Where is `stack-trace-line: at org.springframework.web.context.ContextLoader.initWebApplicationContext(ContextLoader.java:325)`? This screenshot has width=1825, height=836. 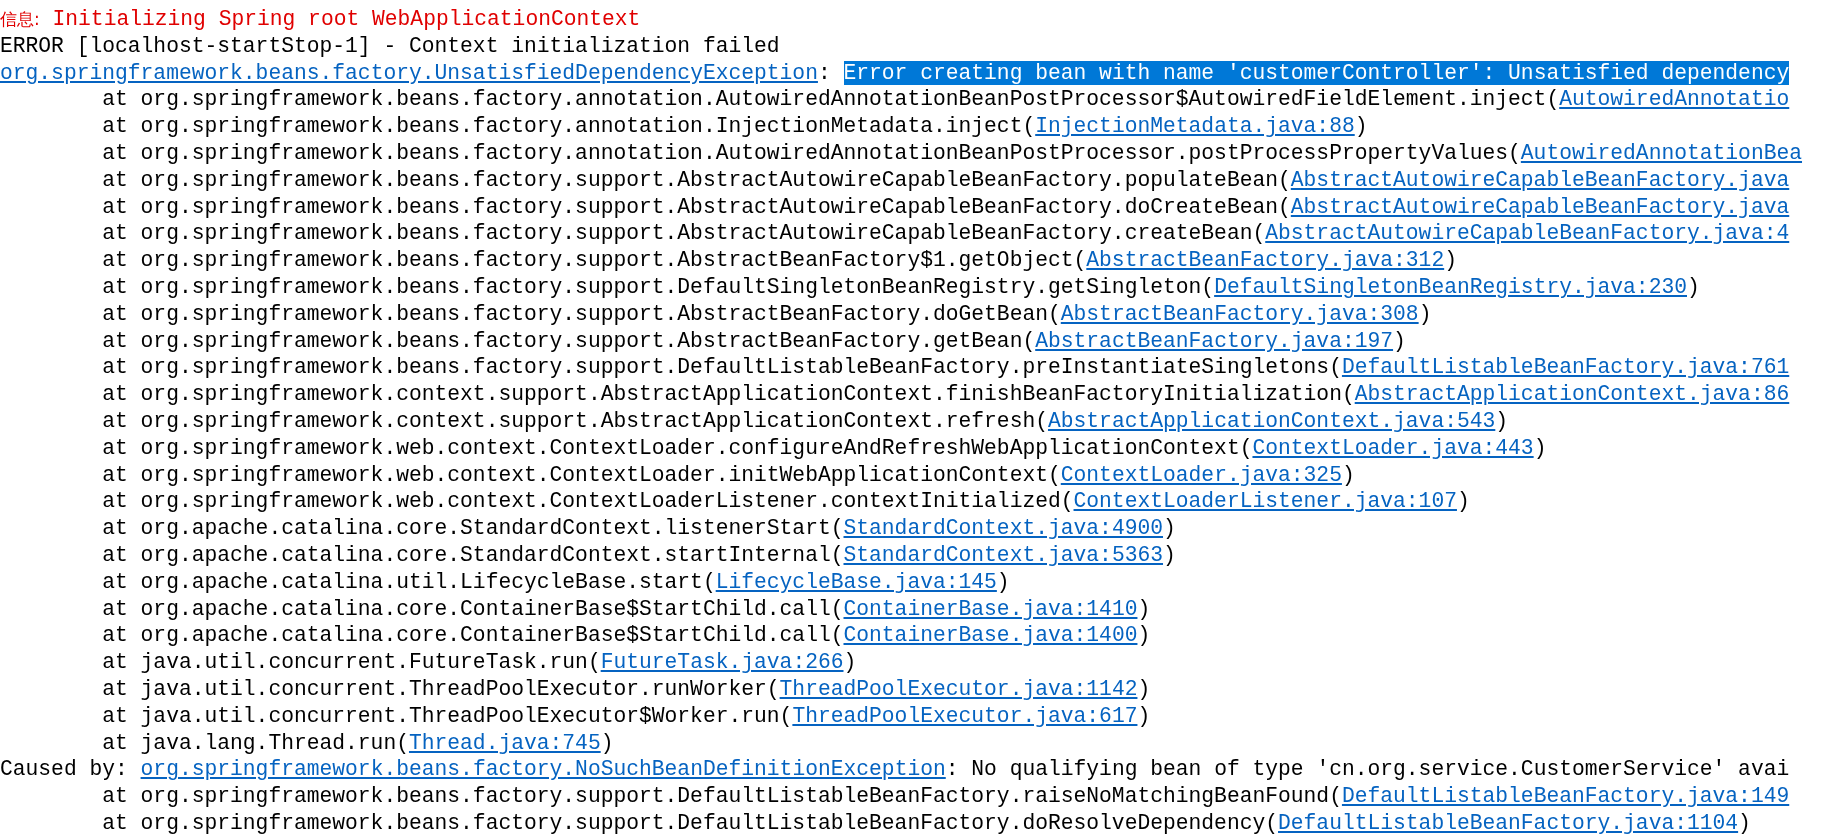
stack-trace-line: at org.springframework.web.context.ContextLoader.initWebApplicationContext(ContextLoader.java:325) is located at coordinates (728, 475).